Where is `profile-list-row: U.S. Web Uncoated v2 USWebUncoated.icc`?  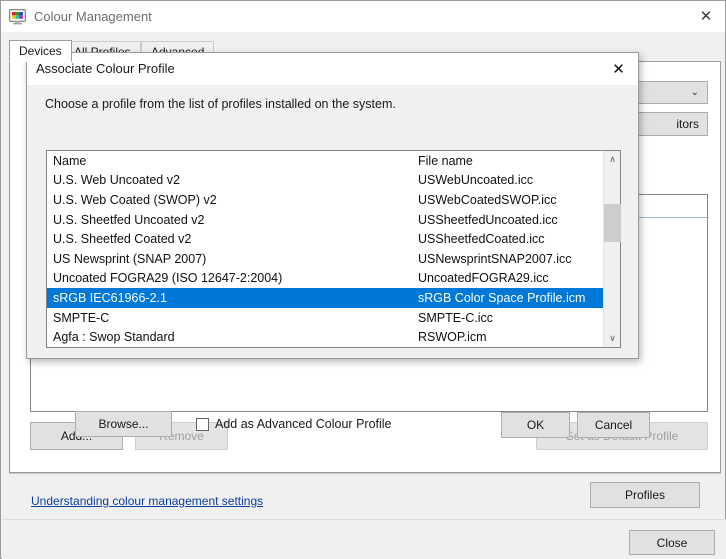 profile-list-row: U.S. Web Uncoated v2 USWebUncoated.icc is located at coordinates (325, 181).